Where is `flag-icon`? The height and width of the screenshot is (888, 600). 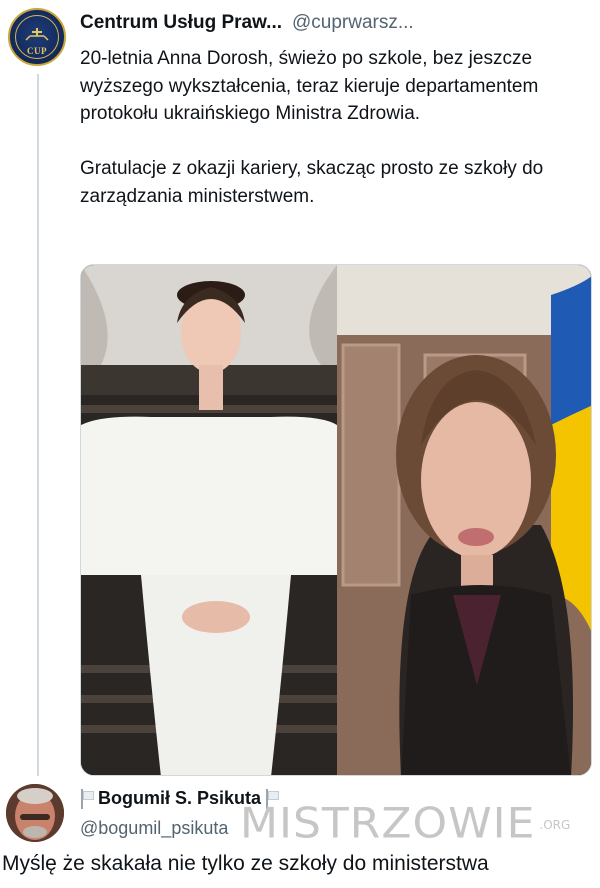
flag-icon is located at coordinates (87, 798).